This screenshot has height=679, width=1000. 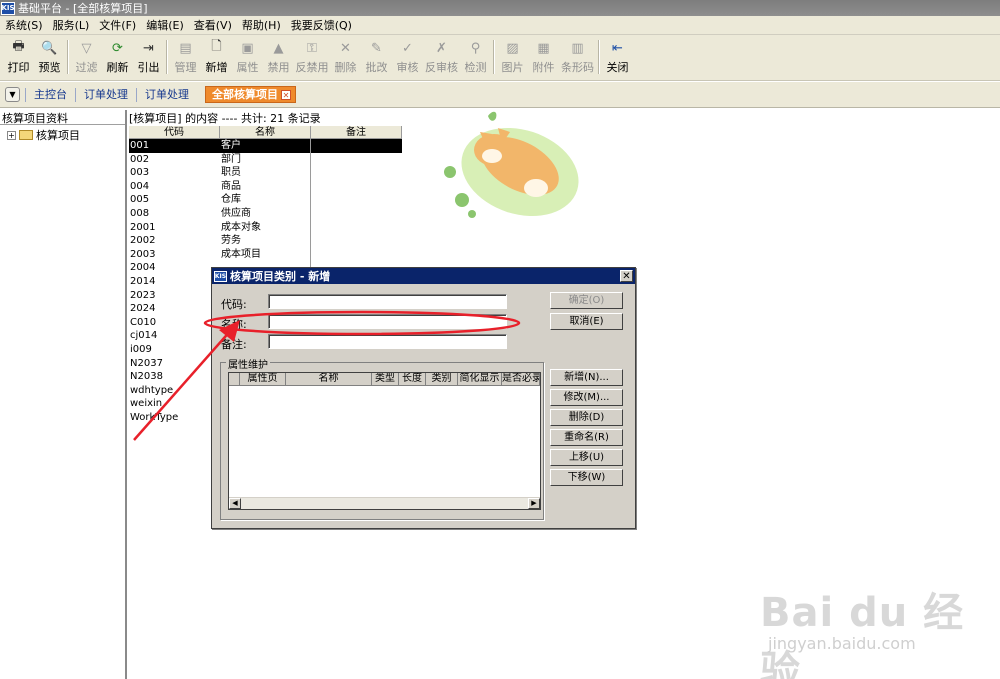 I want to click on delete-button: ✕ 删除, so click(x=345, y=57).